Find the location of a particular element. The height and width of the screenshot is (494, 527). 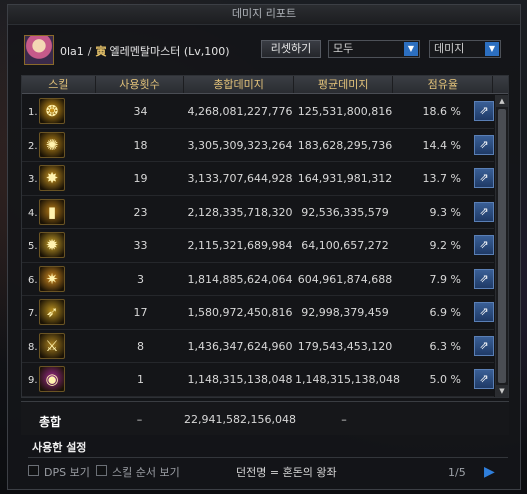

total-damage: 1,814,885,624,064 is located at coordinates (240, 279).